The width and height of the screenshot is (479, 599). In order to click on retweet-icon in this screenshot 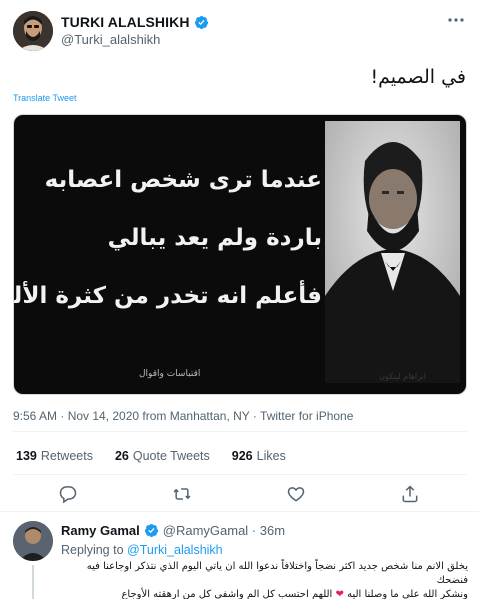, I will do `click(182, 494)`.